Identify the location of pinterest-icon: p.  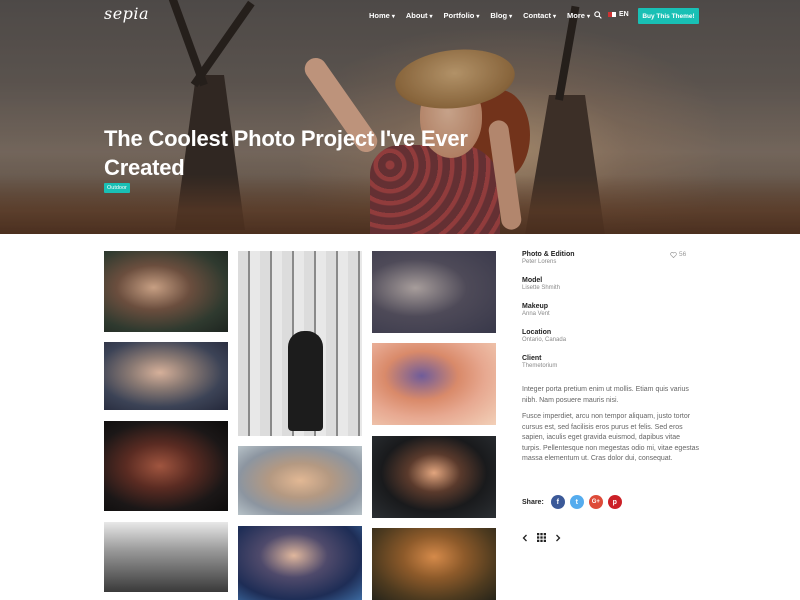
(614, 502).